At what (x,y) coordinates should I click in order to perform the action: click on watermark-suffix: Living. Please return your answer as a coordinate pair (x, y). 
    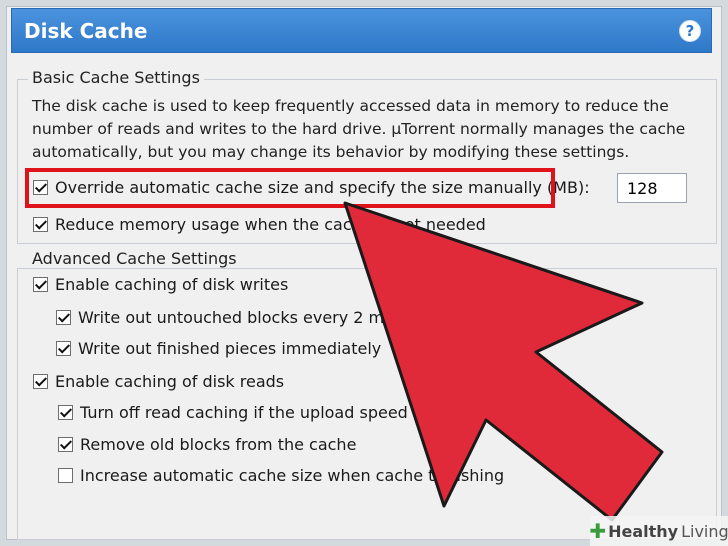
    Looking at the image, I should click on (704, 531).